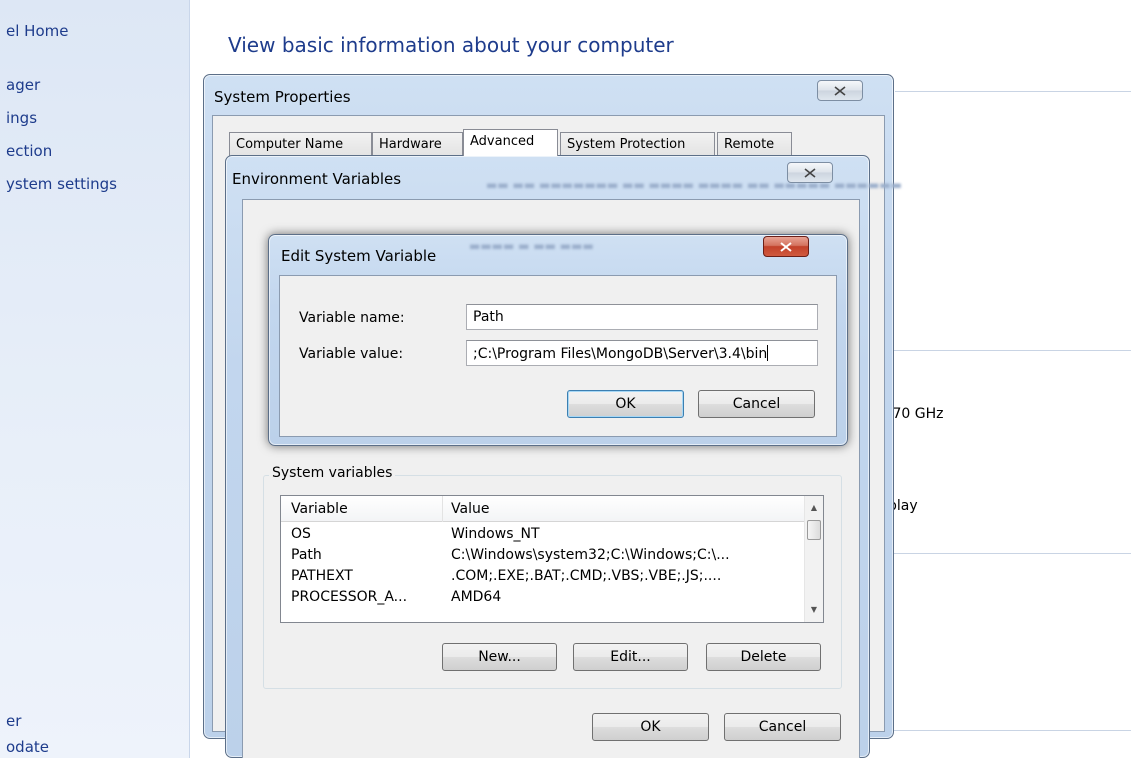 The image size is (1131, 758). I want to click on environment-variables-title: Environment Variables, so click(317, 179).